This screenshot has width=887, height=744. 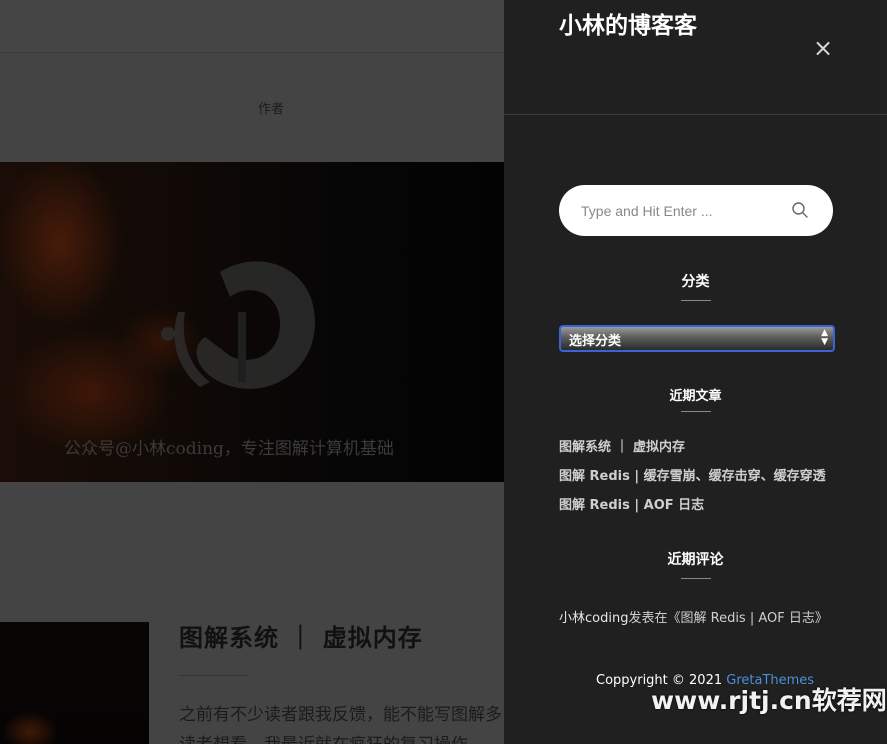 What do you see at coordinates (709, 450) in the screenshot?
I see `list-item: 图解系统 ｜ 虚拟内存` at bounding box center [709, 450].